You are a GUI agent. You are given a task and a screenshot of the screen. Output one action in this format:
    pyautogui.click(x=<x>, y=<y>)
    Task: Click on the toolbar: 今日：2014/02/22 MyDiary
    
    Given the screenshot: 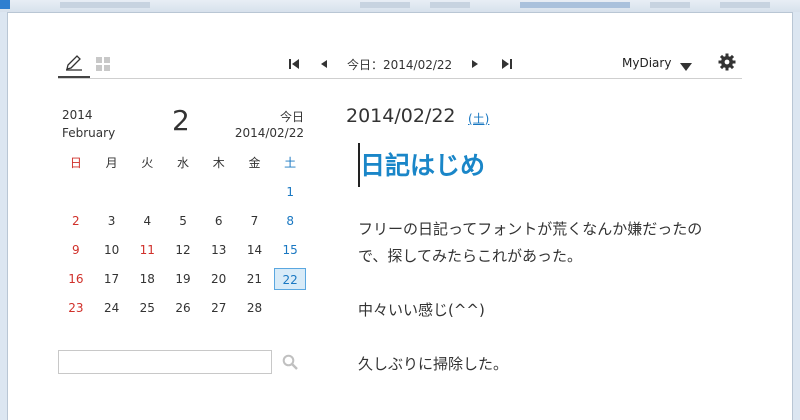 What is the action you would take?
    pyautogui.click(x=400, y=64)
    